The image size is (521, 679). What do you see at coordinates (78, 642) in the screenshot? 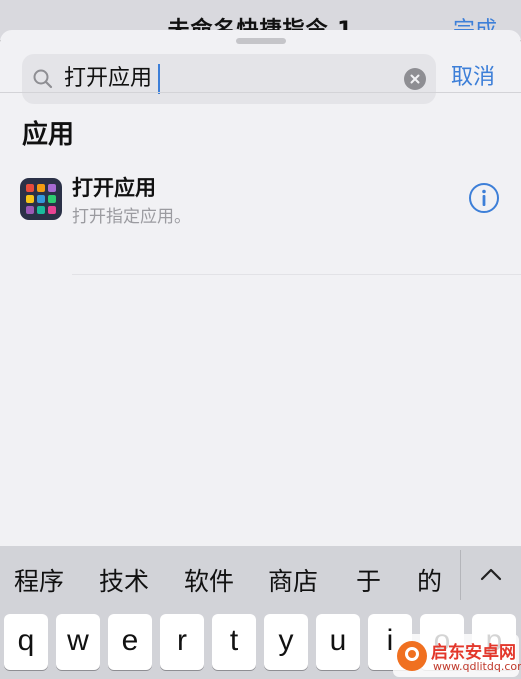
I see `key-w: w` at bounding box center [78, 642].